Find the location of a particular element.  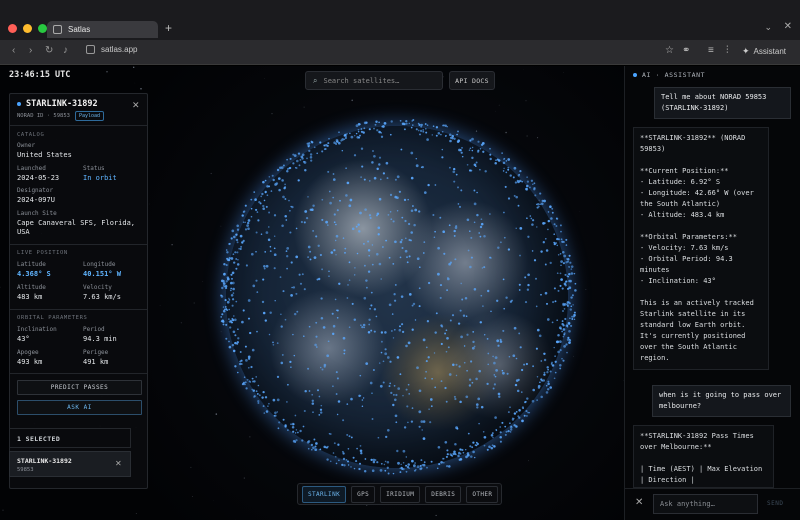

longitude-value: 40.151° W is located at coordinates (102, 274).